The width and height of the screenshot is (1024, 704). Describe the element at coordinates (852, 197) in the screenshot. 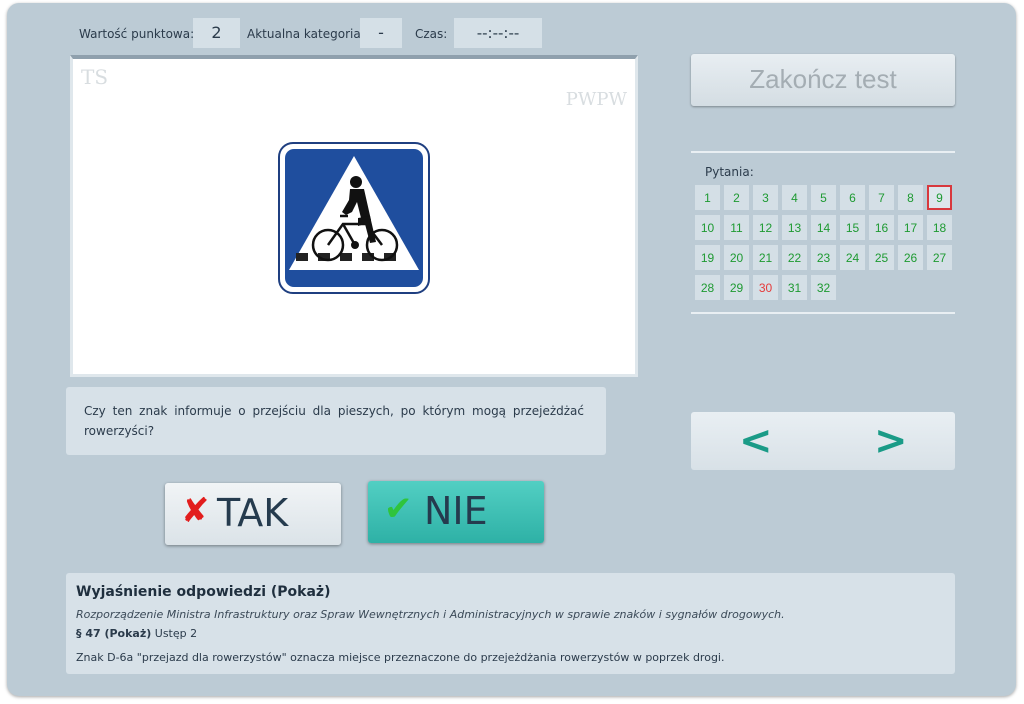

I see `question-cell-6: 6` at that location.